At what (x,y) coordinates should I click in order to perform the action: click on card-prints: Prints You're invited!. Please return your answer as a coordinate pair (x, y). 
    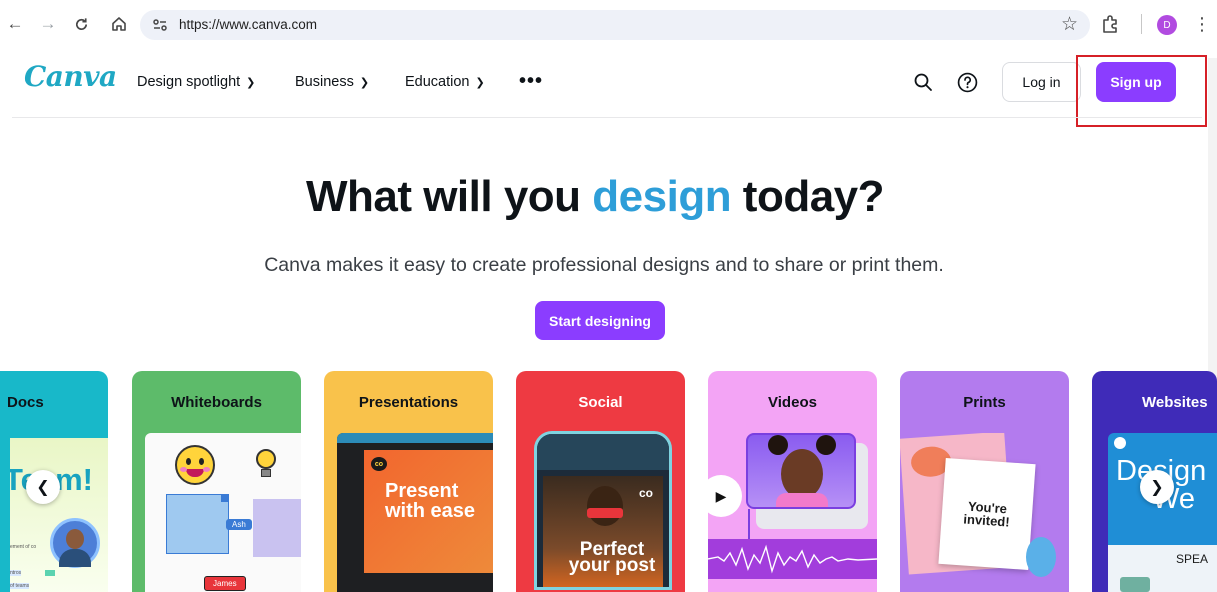
    Looking at the image, I should click on (984, 481).